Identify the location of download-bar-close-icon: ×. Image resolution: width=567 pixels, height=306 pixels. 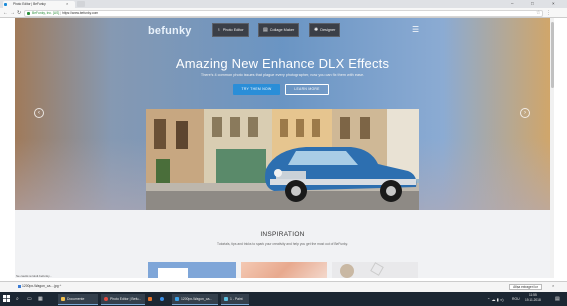
(553, 285).